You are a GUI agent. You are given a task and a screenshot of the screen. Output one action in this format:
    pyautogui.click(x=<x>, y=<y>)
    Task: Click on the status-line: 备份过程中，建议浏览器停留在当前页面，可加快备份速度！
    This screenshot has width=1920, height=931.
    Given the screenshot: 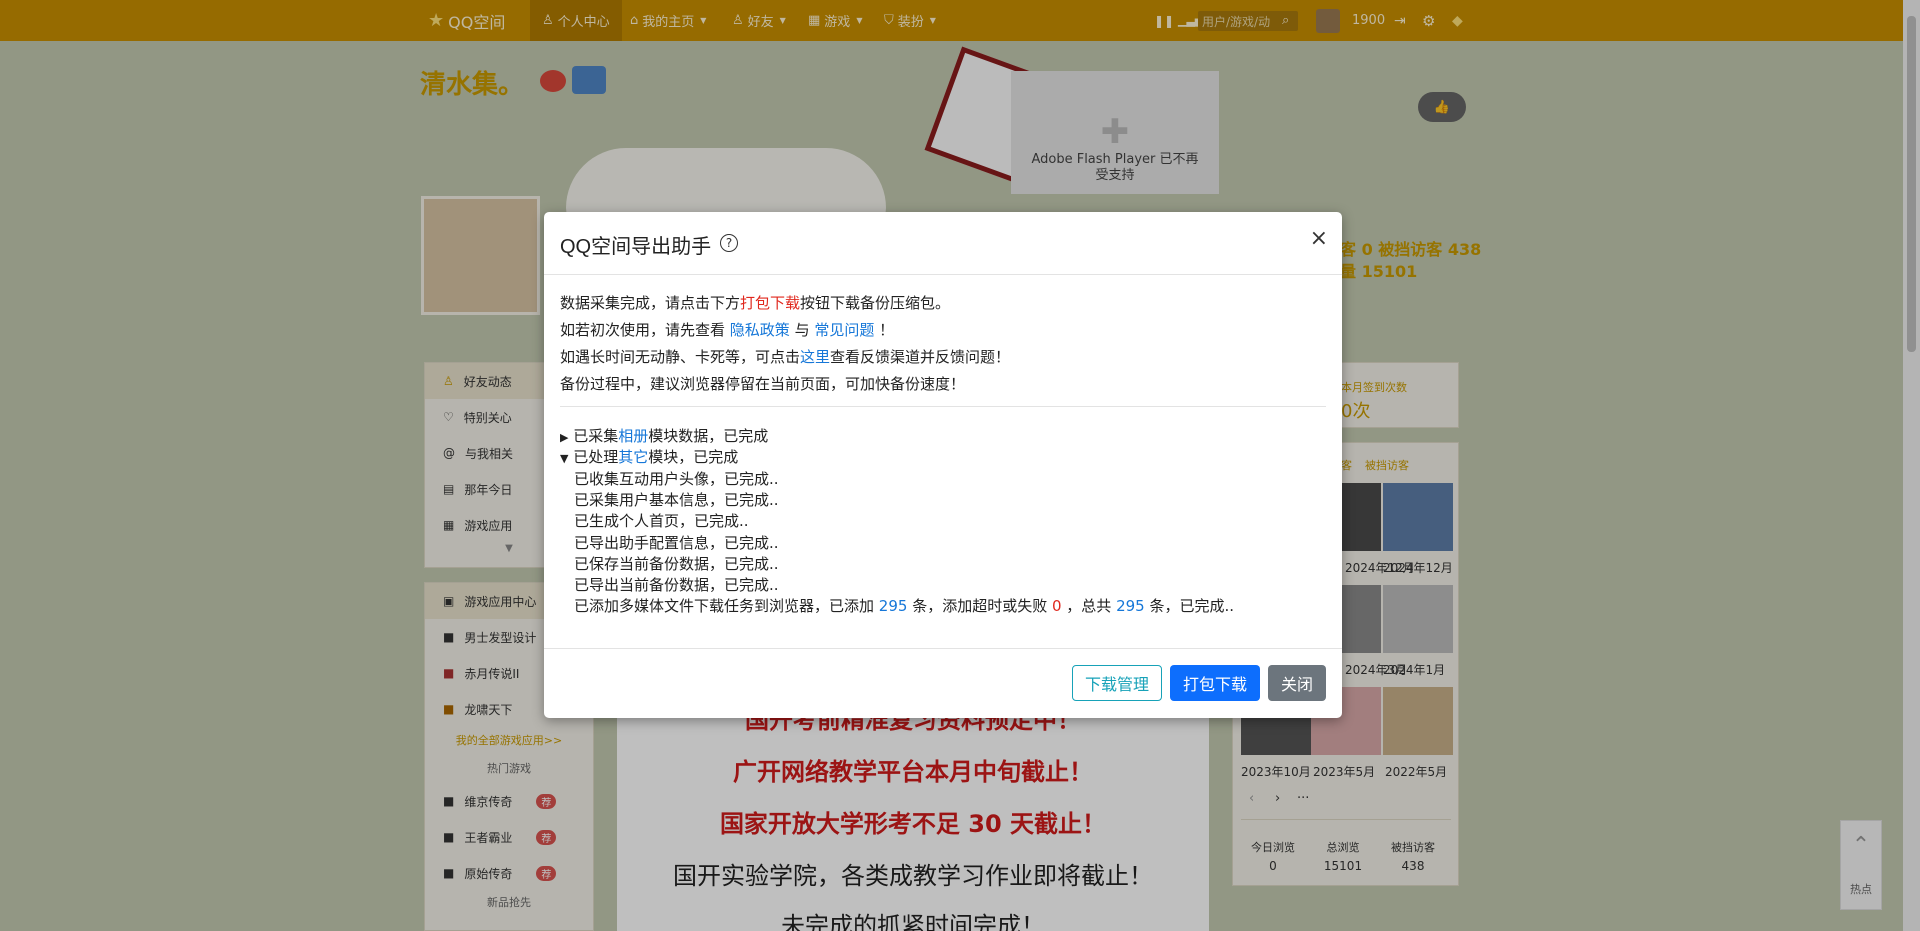 What is the action you would take?
    pyautogui.click(x=763, y=384)
    